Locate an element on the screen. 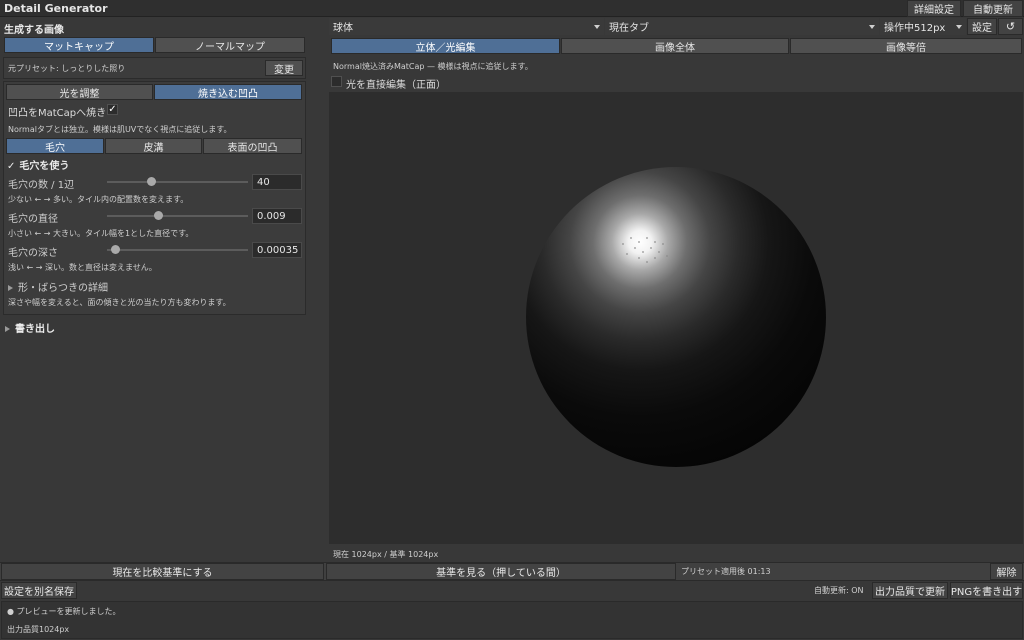 This screenshot has width=1024, height=640. tab-matcap: マットキャップ is located at coordinates (79, 45).